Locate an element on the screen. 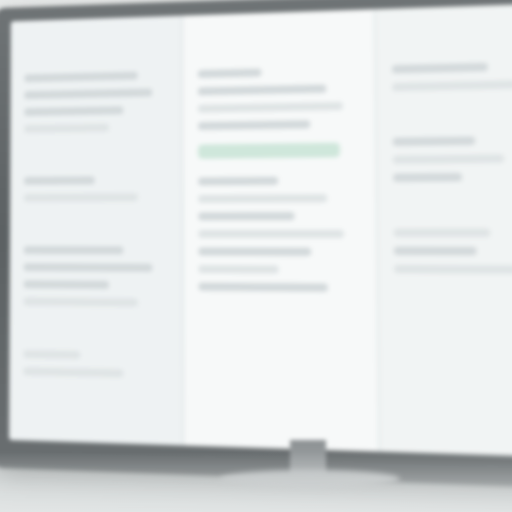  right-panel-heading is located at coordinates (452, 36).